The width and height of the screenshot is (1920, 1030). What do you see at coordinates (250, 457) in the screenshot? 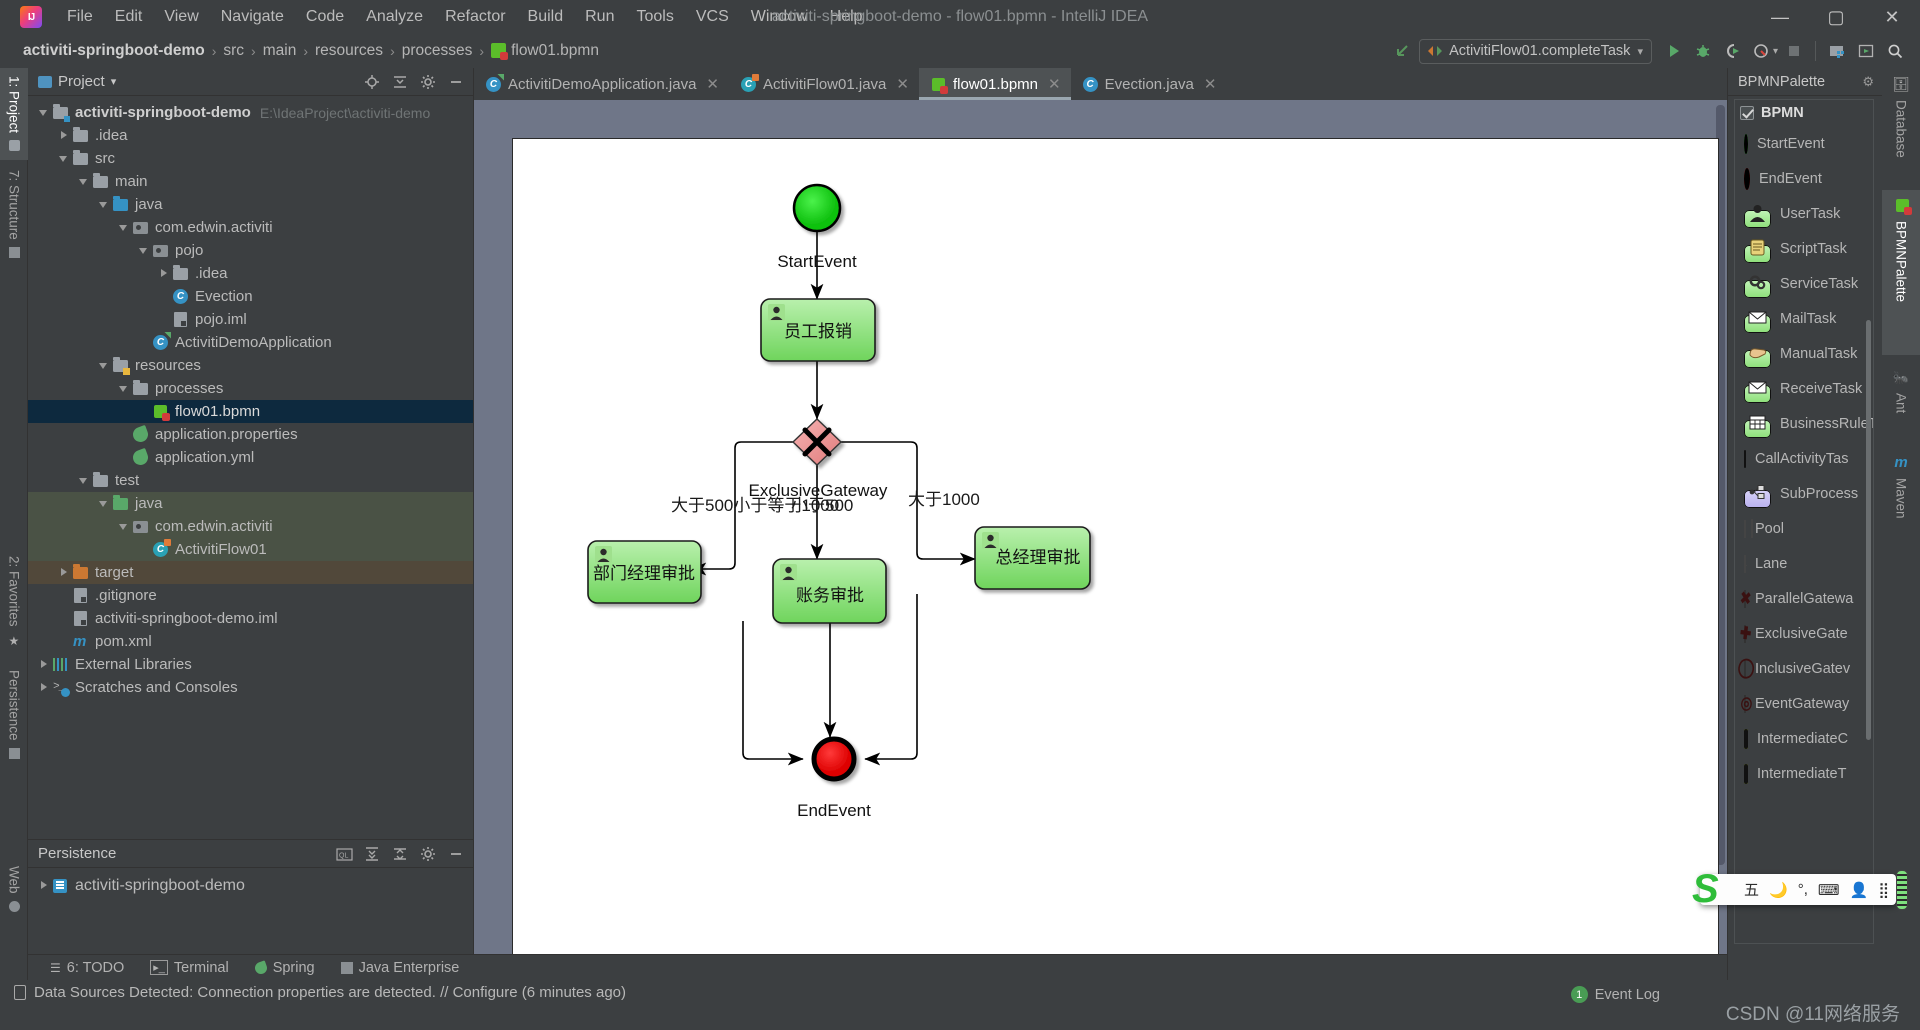
I see `tree-node-application-yml: application.yml` at bounding box center [250, 457].